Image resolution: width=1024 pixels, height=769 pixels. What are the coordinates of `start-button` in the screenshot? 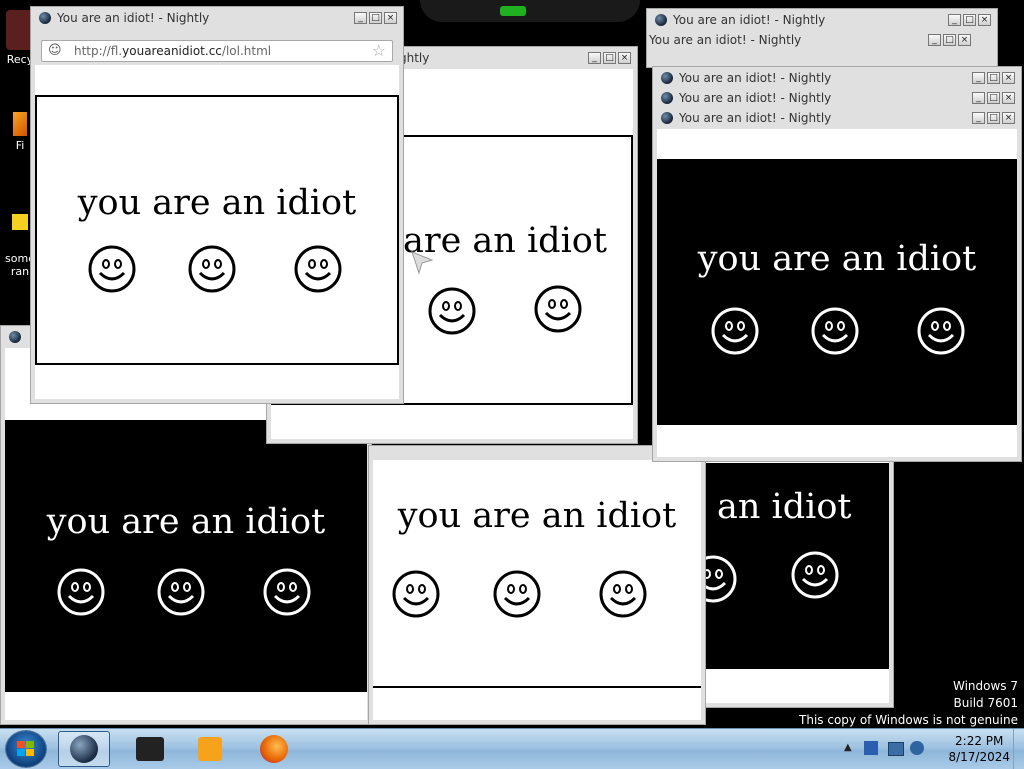 It's located at (26, 749).